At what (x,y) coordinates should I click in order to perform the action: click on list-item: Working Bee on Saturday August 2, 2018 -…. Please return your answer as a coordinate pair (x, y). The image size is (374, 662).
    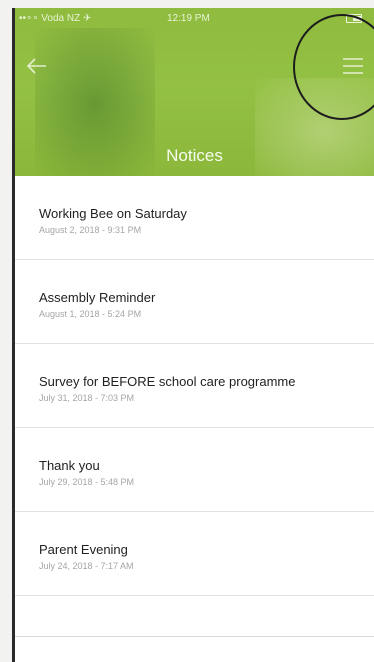
    Looking at the image, I should click on (194, 218).